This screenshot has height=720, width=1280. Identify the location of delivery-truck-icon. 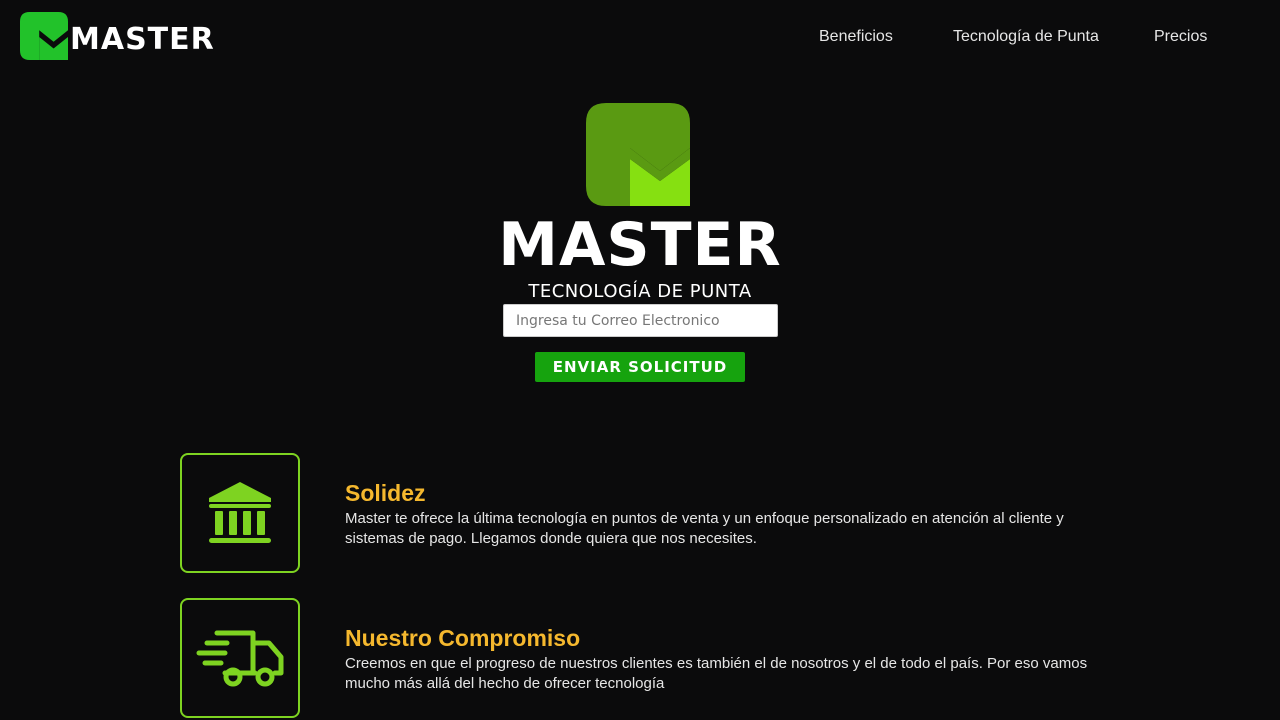
(240, 658).